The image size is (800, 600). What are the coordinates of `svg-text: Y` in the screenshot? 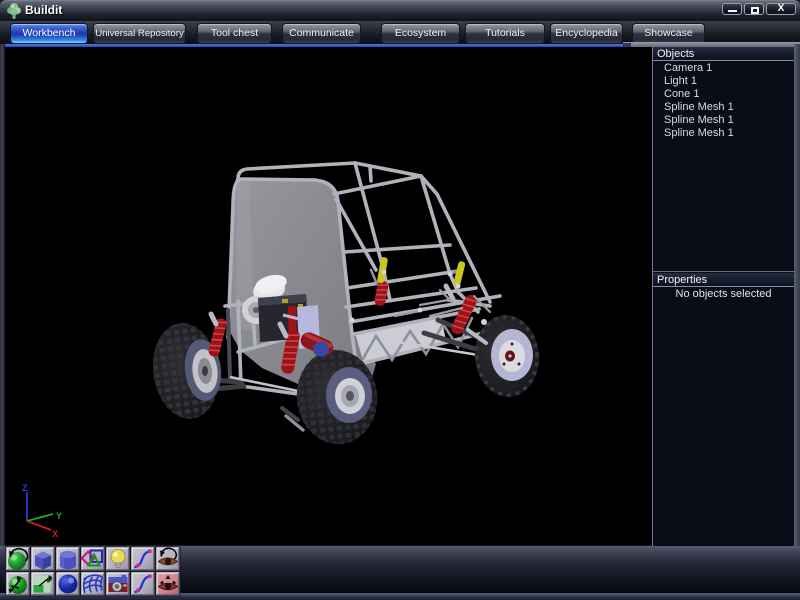 It's located at (59, 516).